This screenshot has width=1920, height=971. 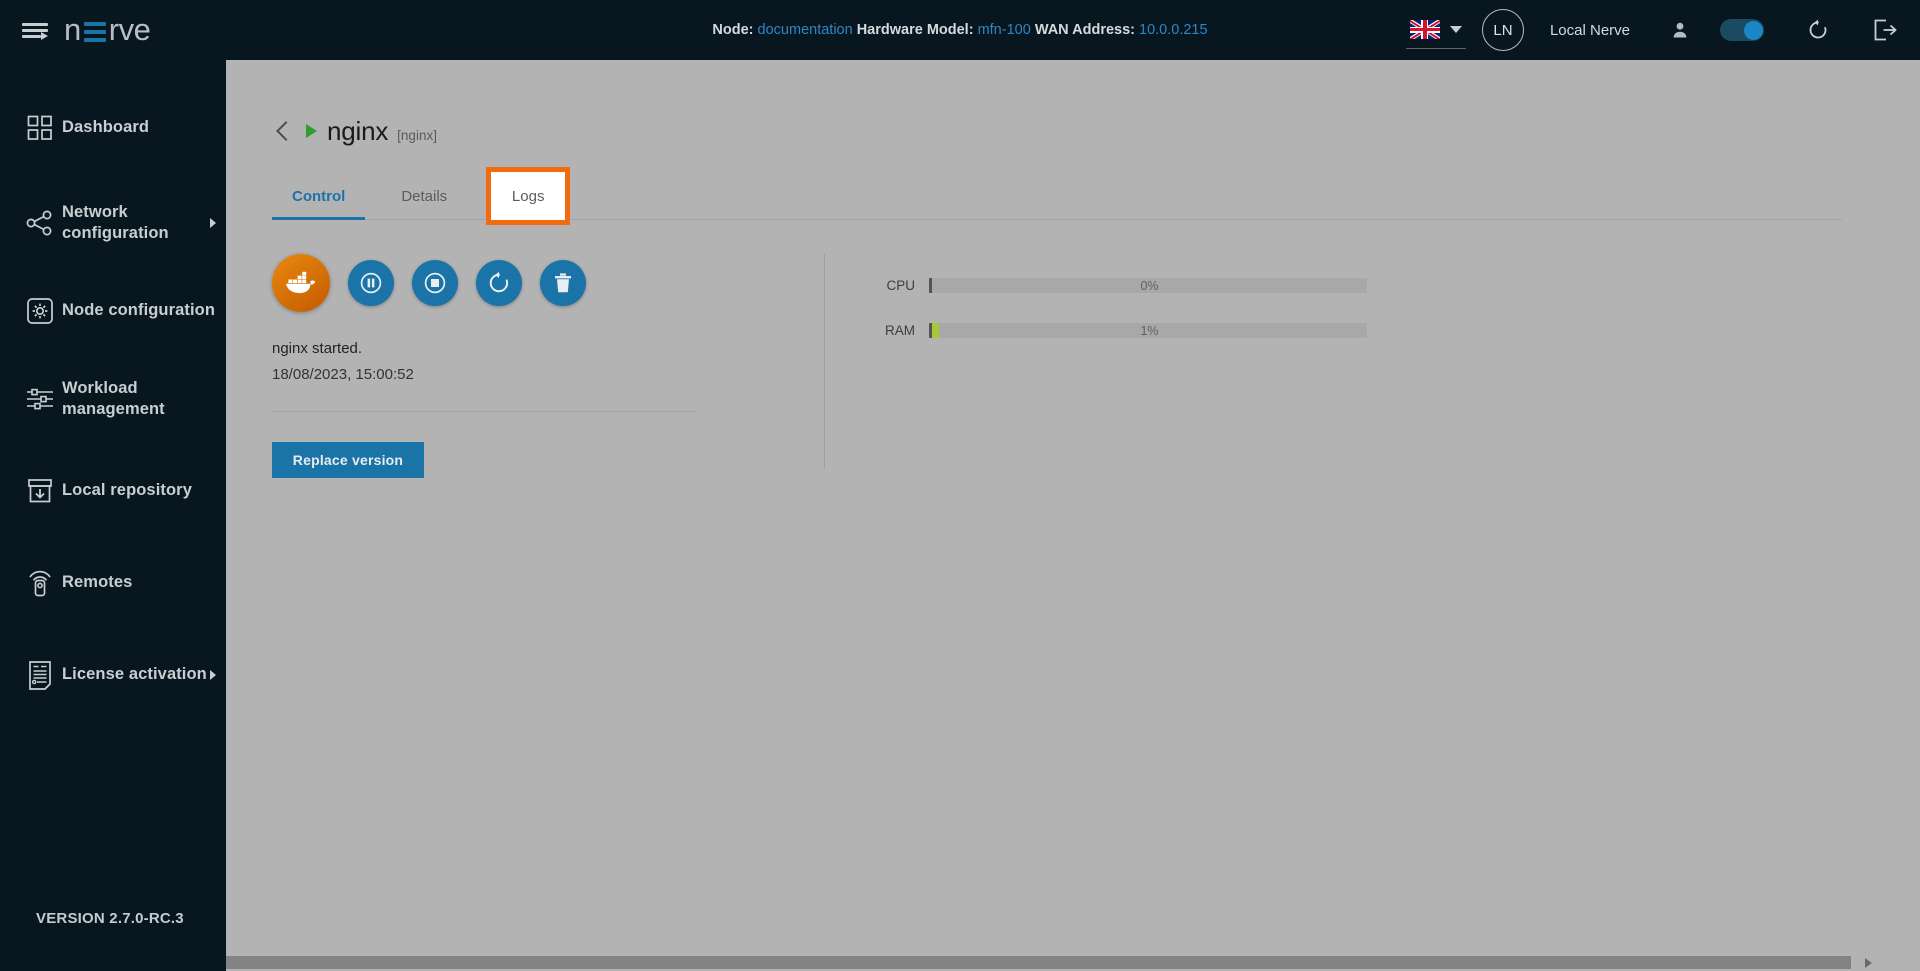 I want to click on toggle-knob, so click(x=1753, y=30).